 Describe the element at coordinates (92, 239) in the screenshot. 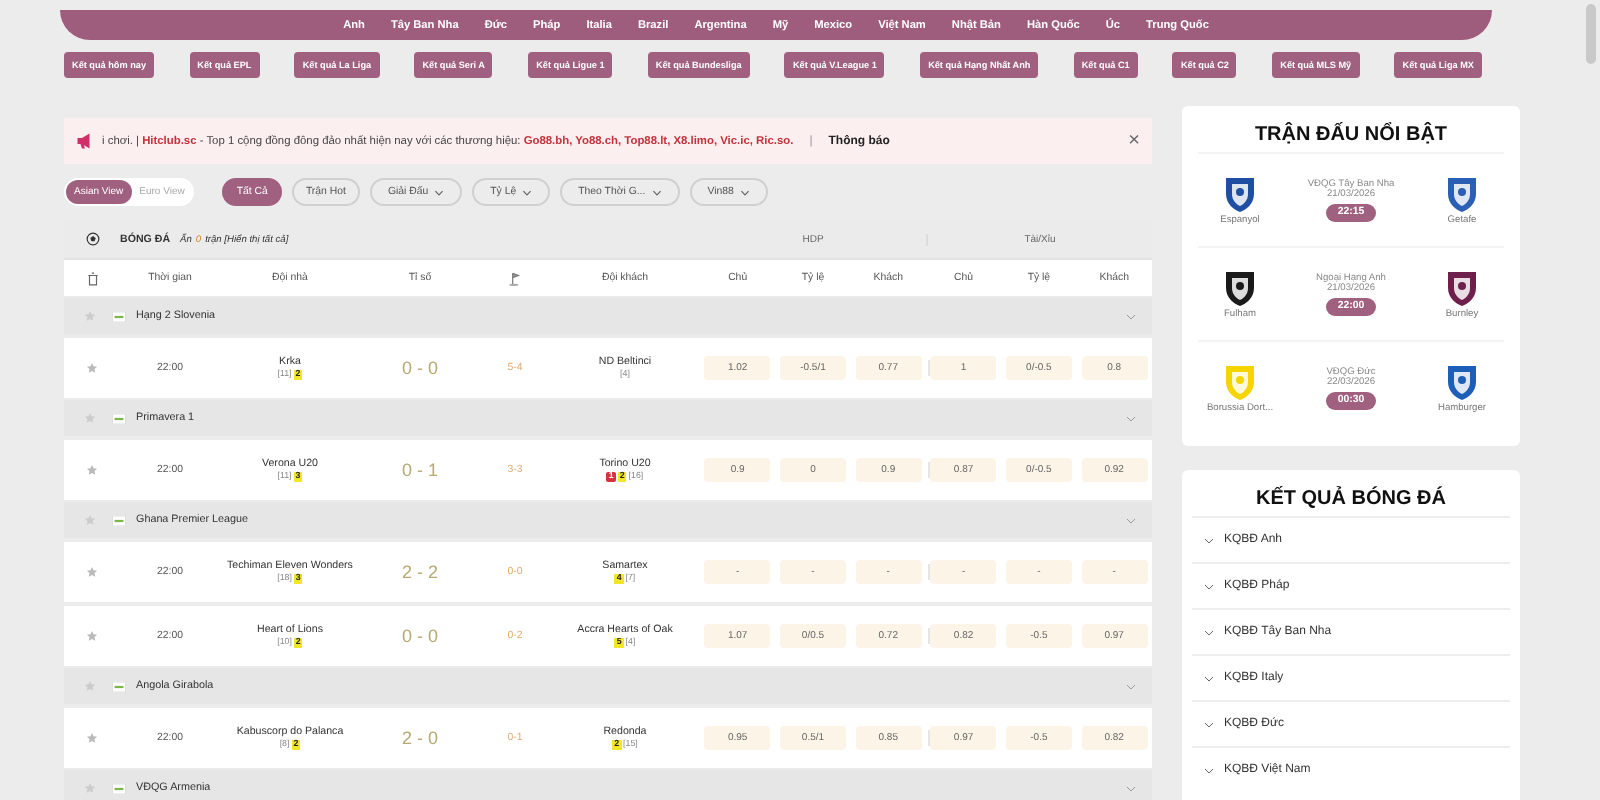

I see `soccer-ball-icon` at that location.